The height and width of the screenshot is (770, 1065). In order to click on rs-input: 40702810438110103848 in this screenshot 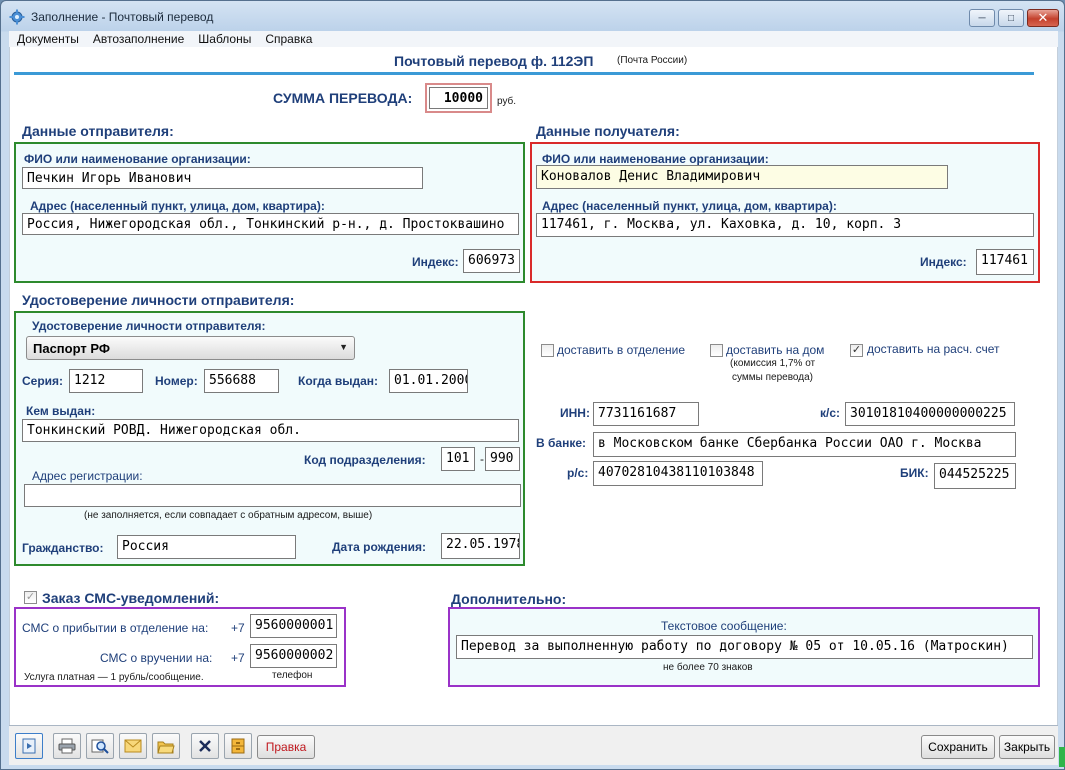, I will do `click(678, 473)`.